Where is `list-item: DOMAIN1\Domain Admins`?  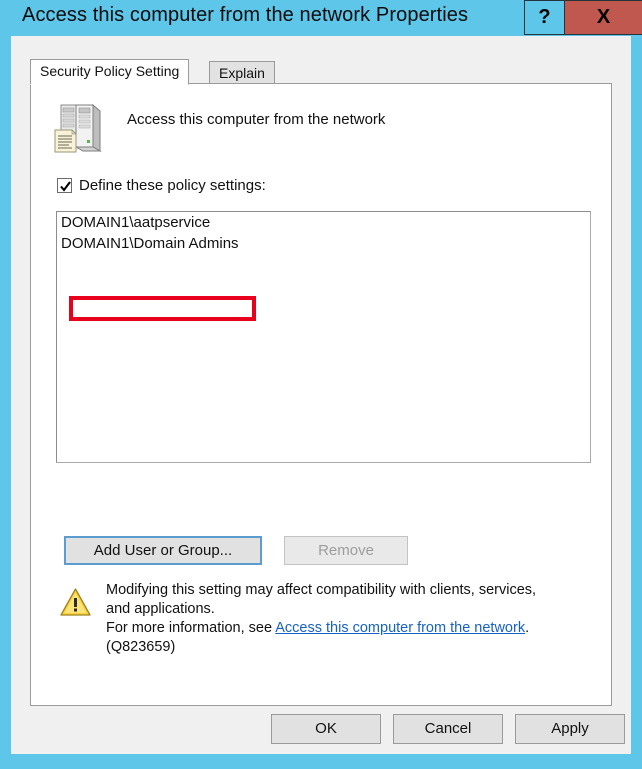 list-item: DOMAIN1\Domain Admins is located at coordinates (323, 243).